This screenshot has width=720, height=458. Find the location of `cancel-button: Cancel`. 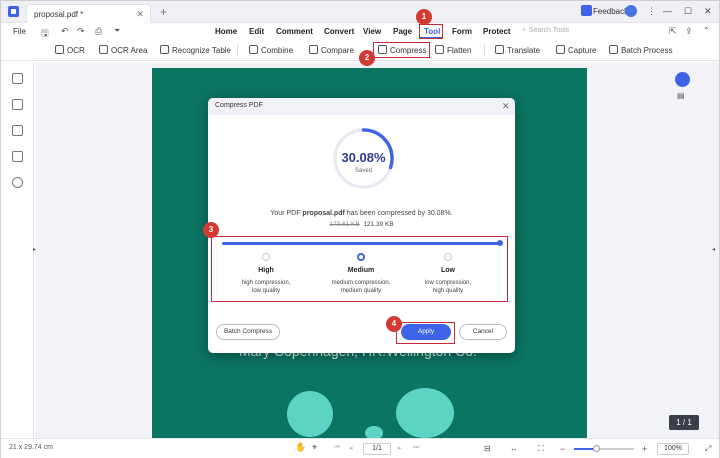

cancel-button: Cancel is located at coordinates (483, 332).